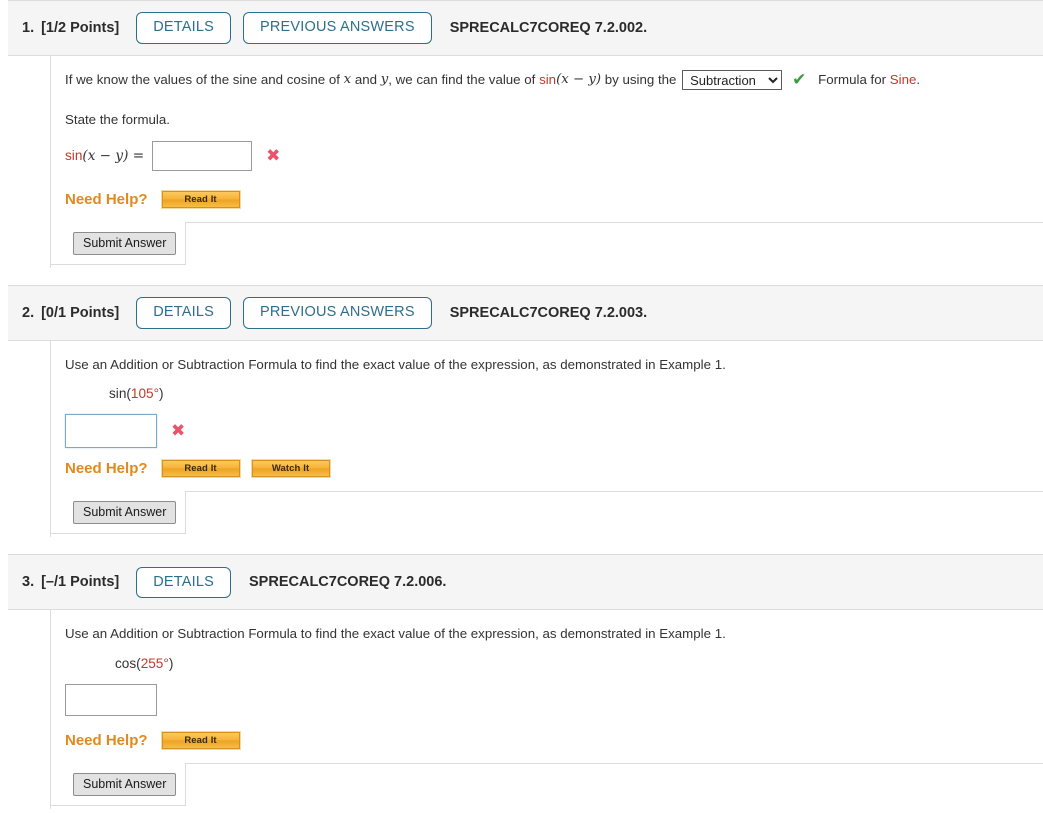  I want to click on question-1-details-button: DETAILS, so click(184, 28).